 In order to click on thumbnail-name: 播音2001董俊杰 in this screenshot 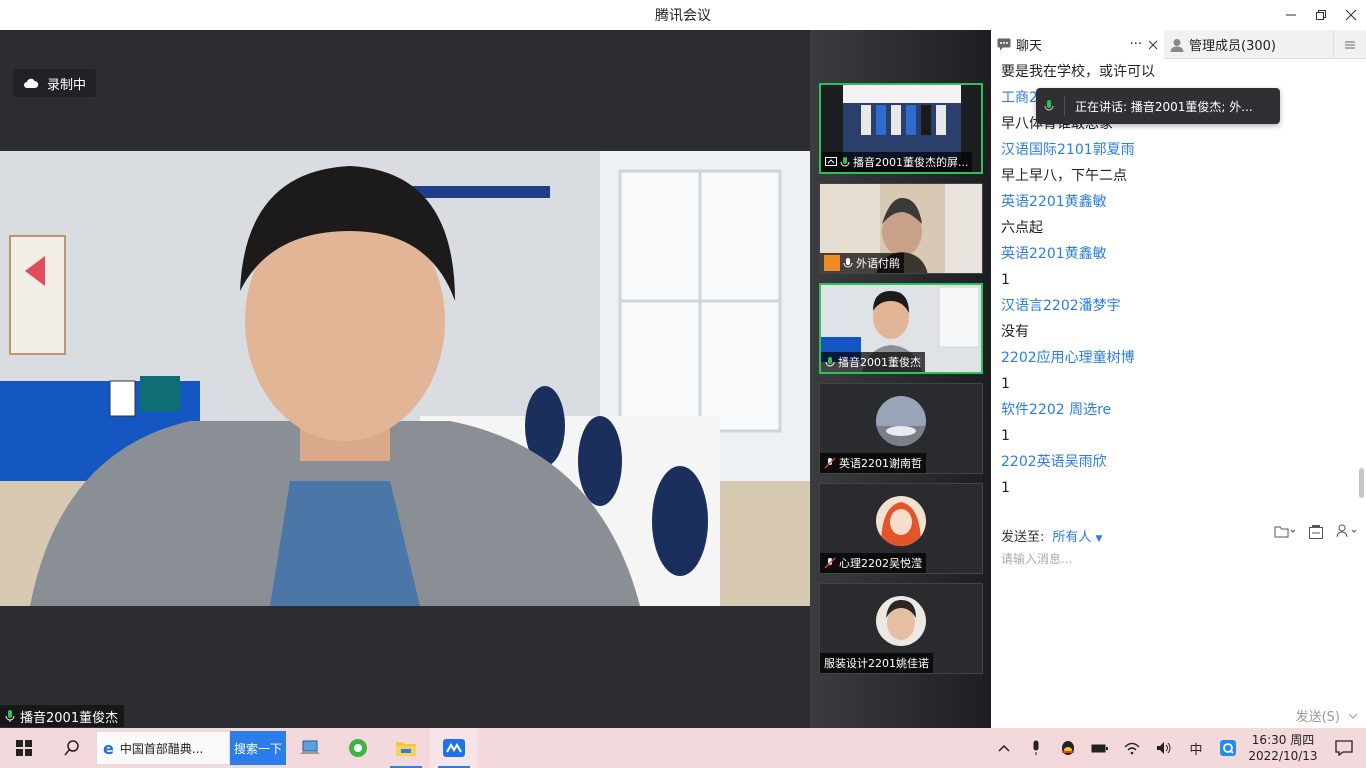, I will do `click(879, 362)`.